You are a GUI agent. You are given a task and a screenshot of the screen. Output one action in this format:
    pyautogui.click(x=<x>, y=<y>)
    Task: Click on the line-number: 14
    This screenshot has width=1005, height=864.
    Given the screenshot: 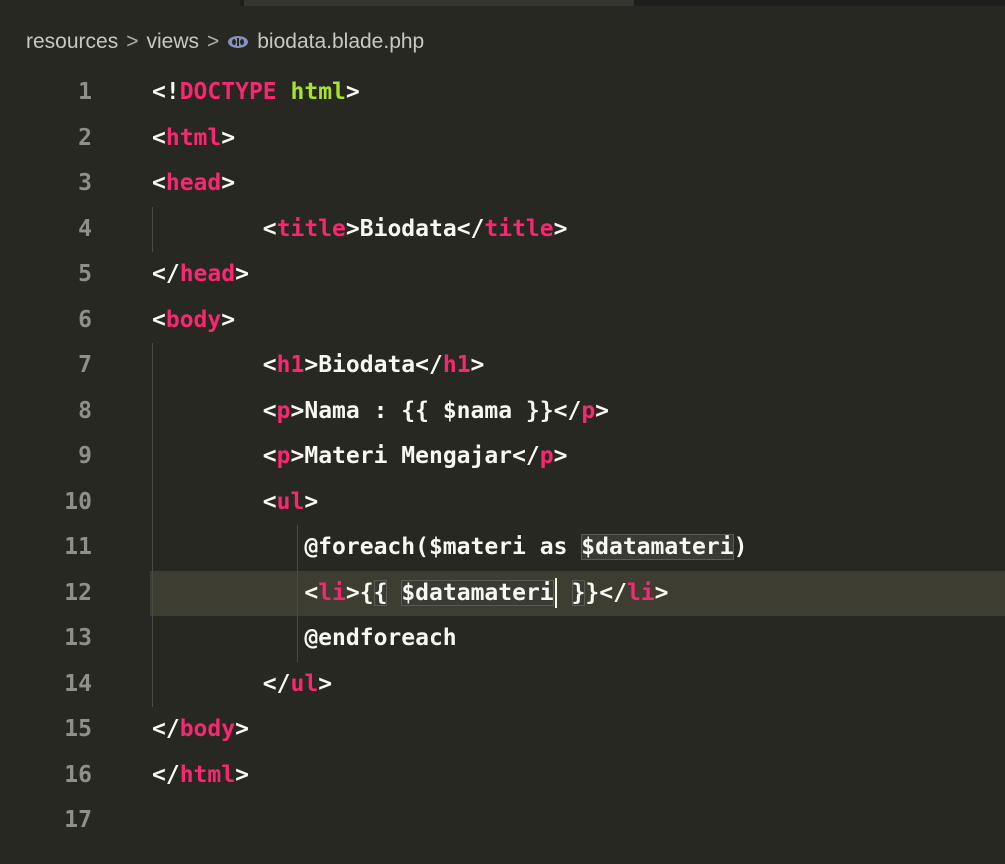 What is the action you would take?
    pyautogui.click(x=46, y=685)
    